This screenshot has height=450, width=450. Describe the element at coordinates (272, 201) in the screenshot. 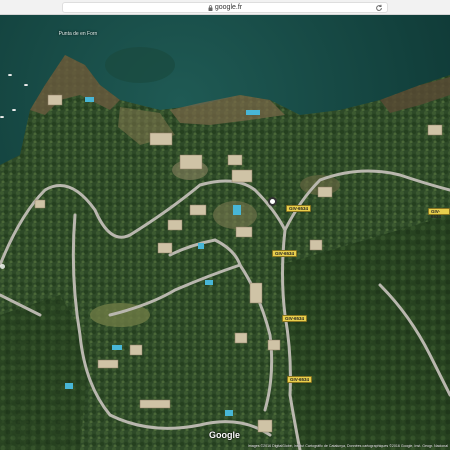

I see `location-pin` at that location.